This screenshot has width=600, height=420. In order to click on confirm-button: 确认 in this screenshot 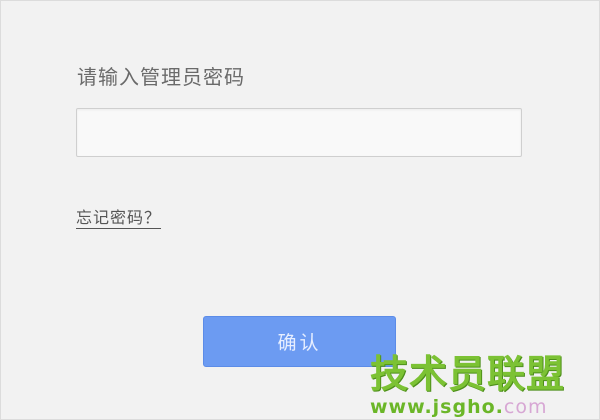, I will do `click(299, 341)`.